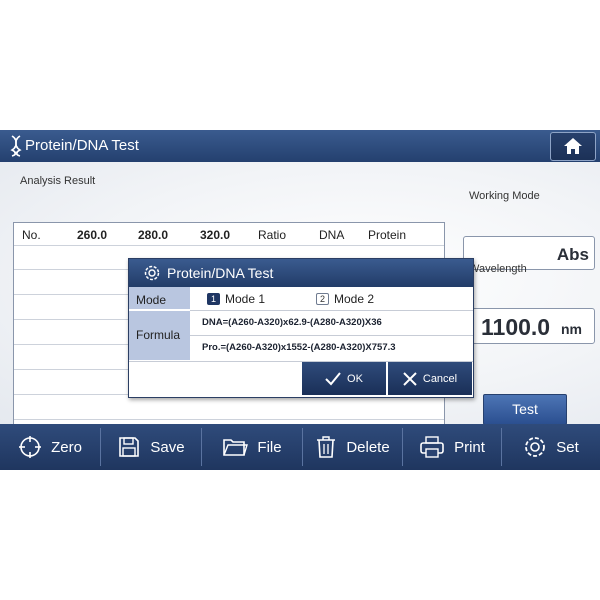 The height and width of the screenshot is (600, 600). What do you see at coordinates (236, 447) in the screenshot?
I see `folder-icon` at bounding box center [236, 447].